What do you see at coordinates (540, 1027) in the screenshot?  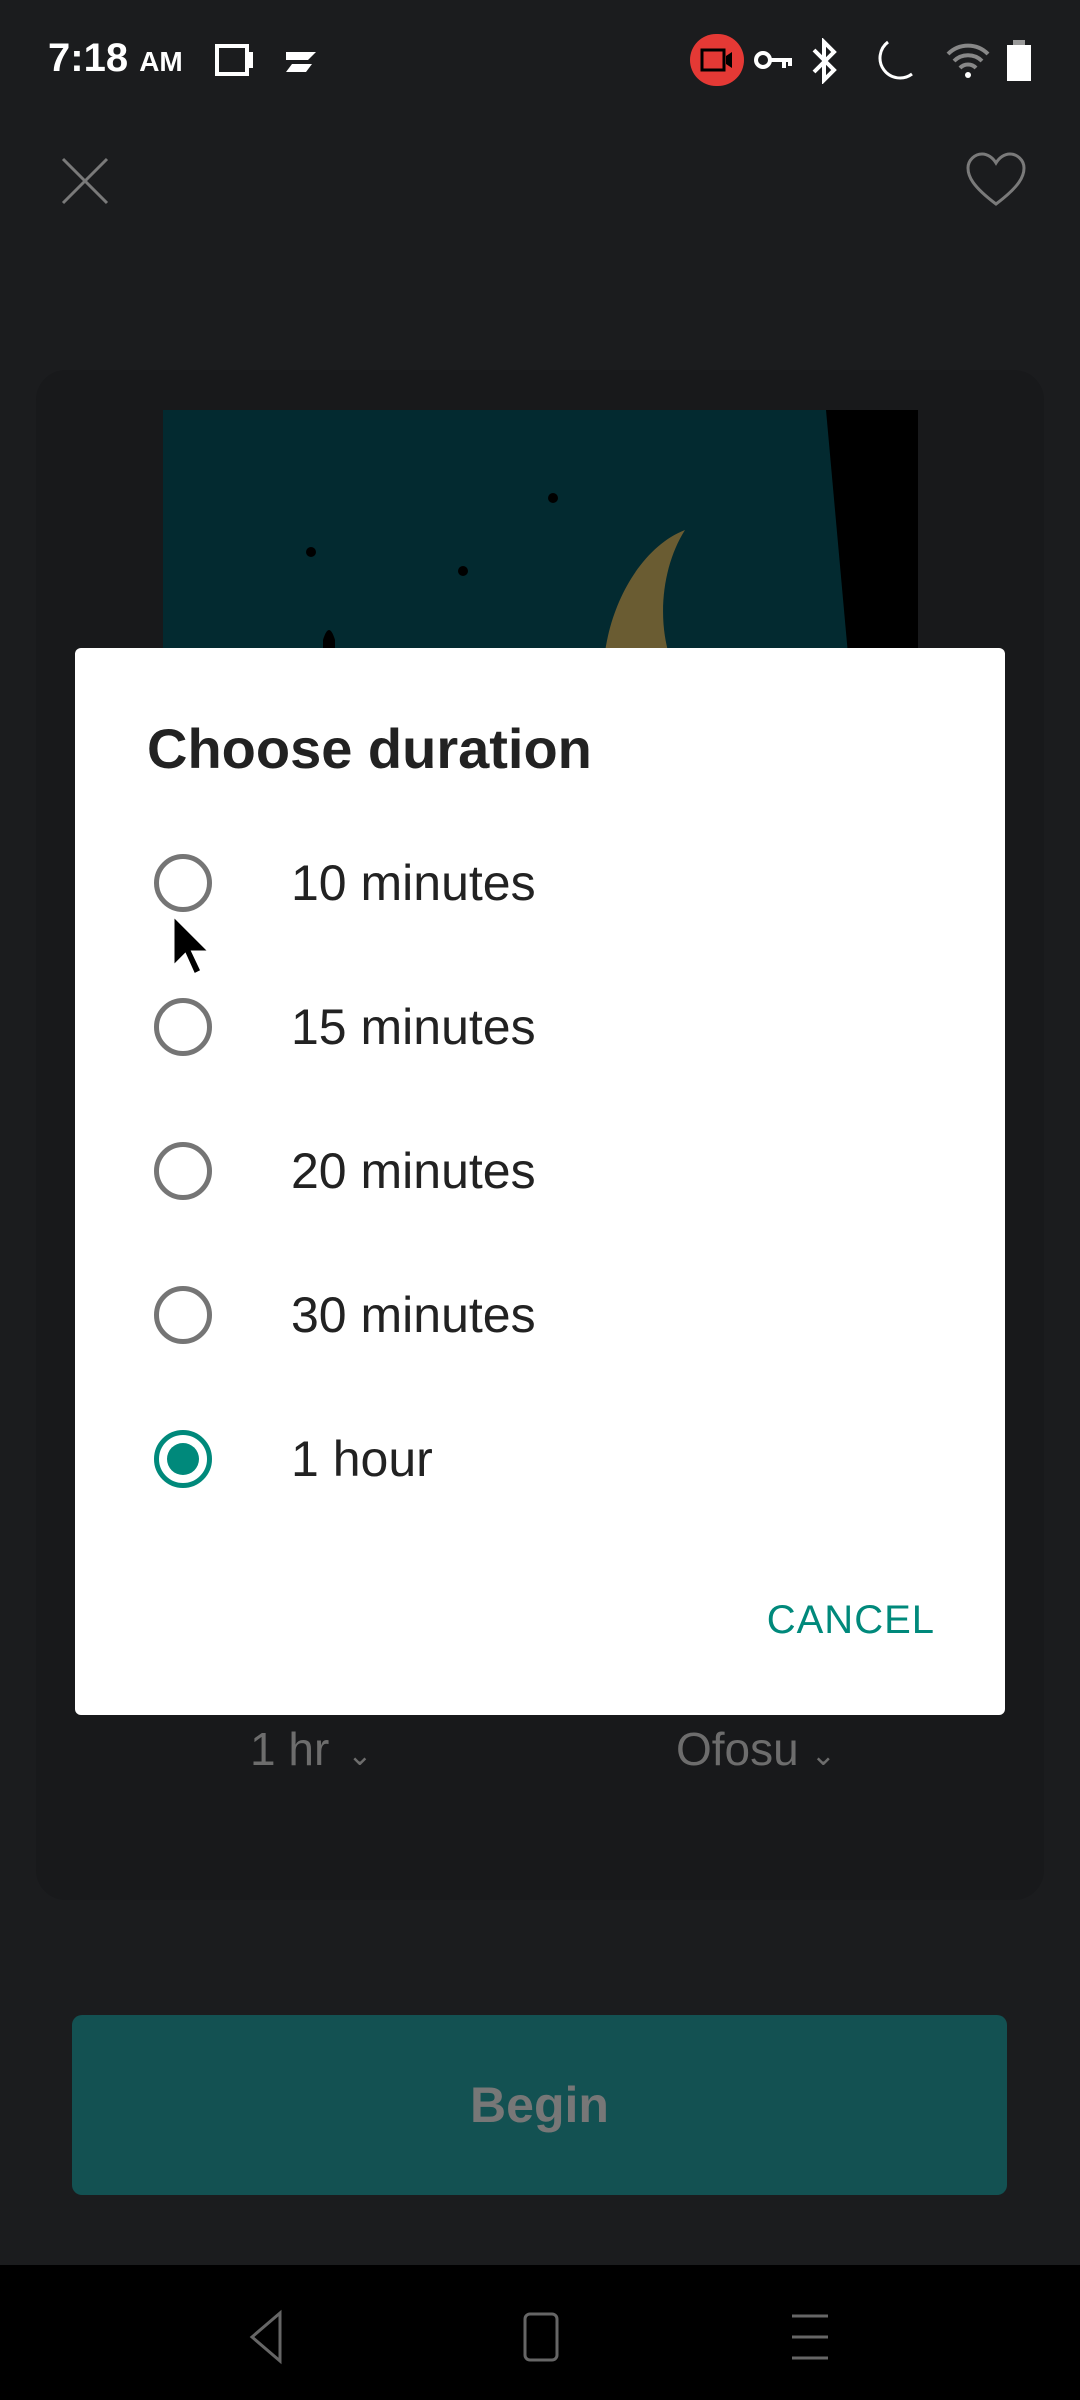 I see `option-15-minutes: 15 minutes` at bounding box center [540, 1027].